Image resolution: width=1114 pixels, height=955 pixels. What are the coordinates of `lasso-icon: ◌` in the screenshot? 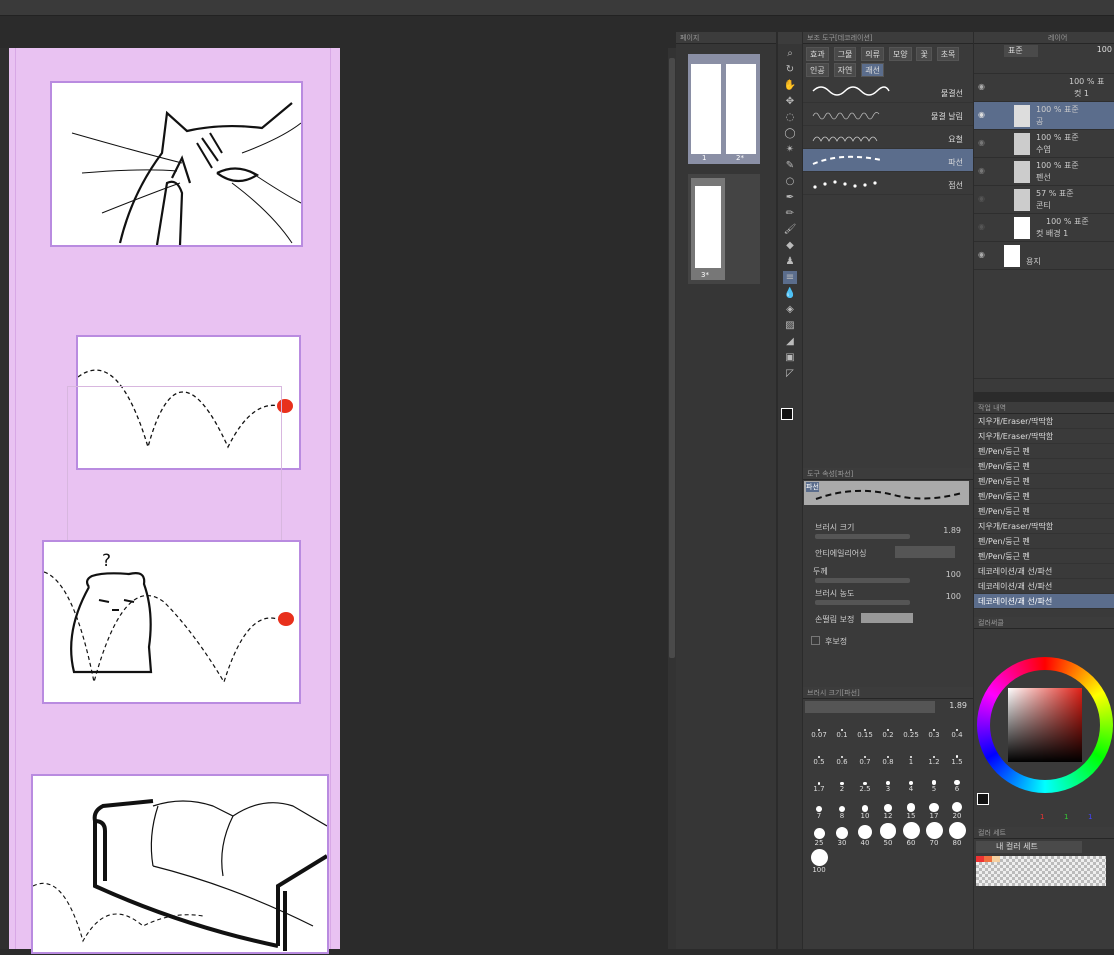 It's located at (790, 117).